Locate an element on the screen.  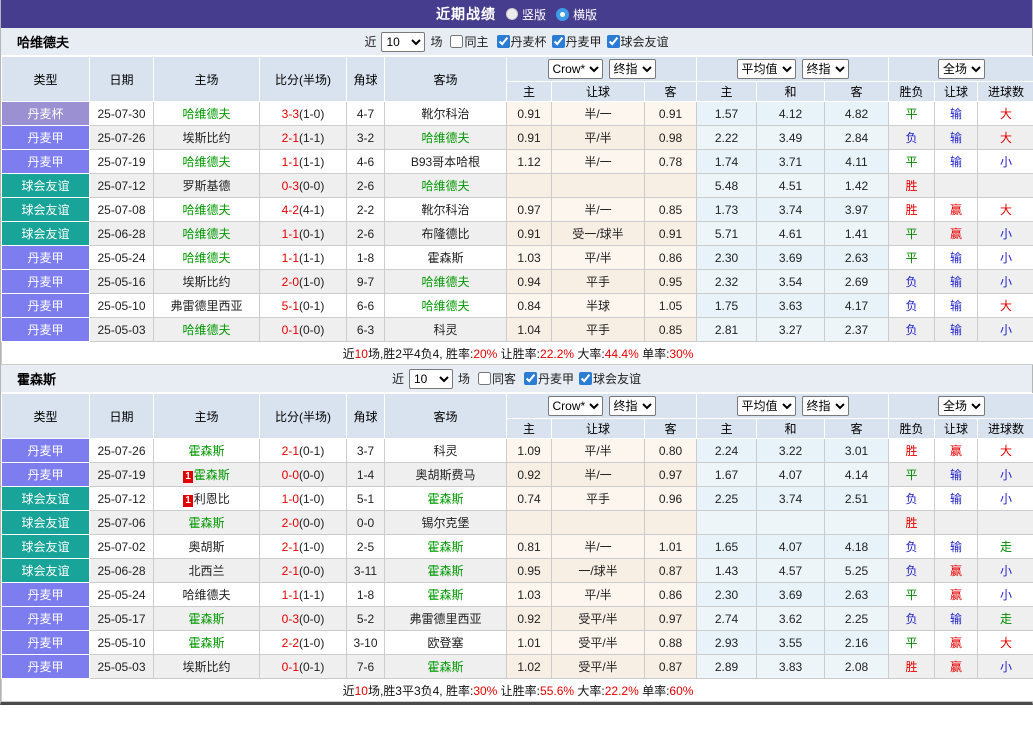
avg-draw-cell: 3.55 is located at coordinates (790, 642).